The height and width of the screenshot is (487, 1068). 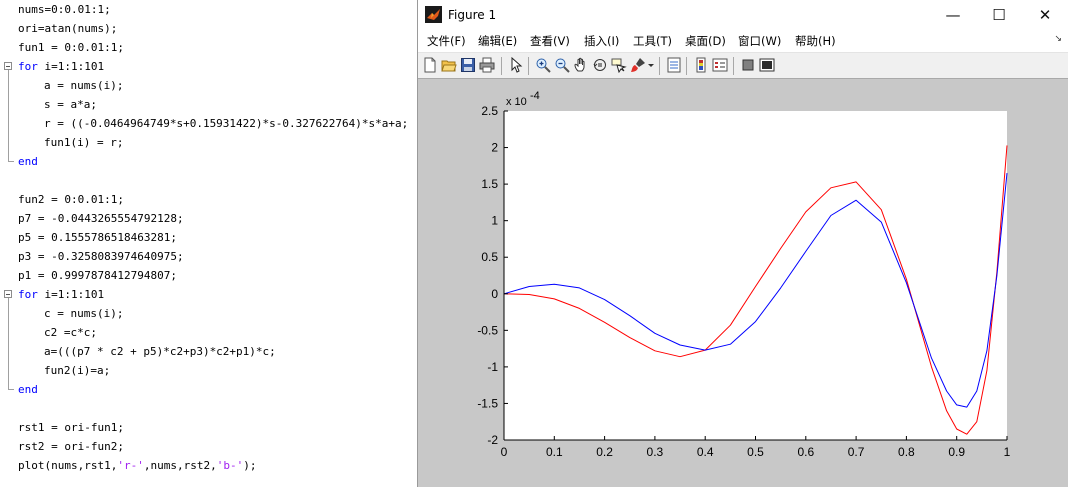 I want to click on x-tick-label: 0.2, so click(x=604, y=452).